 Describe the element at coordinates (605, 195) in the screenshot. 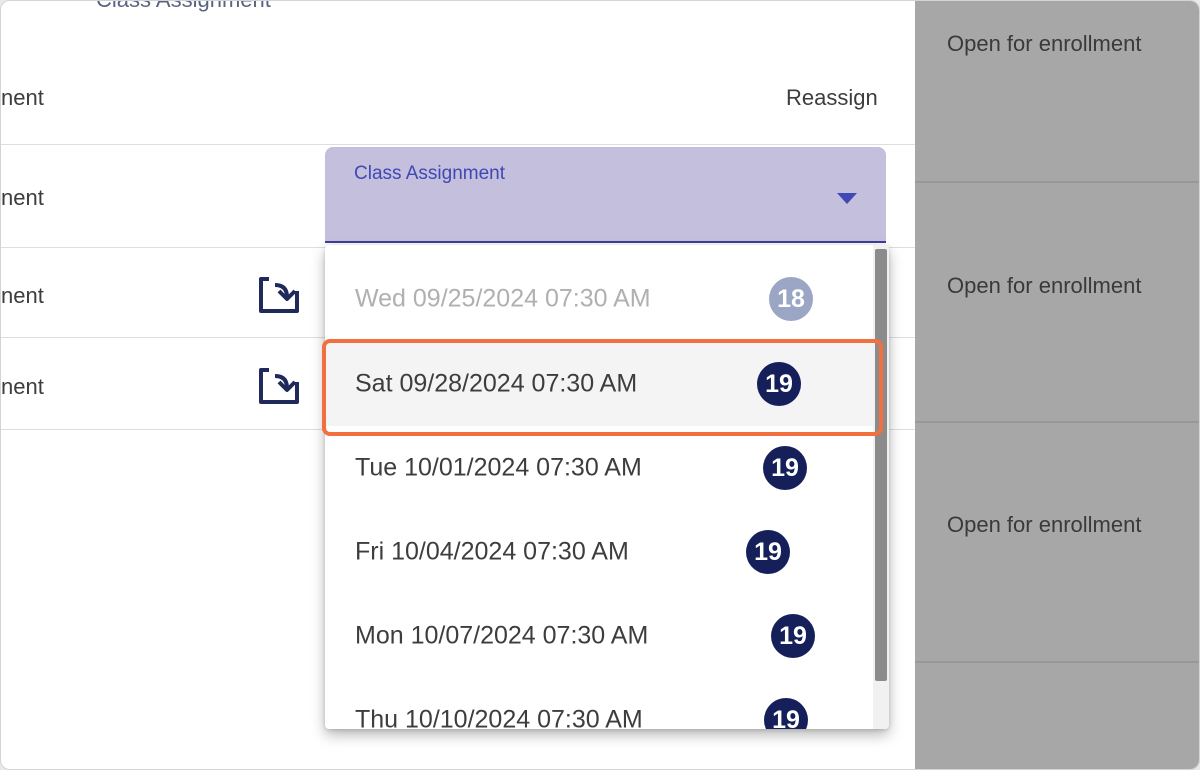

I see `class-assignment-select: Class Assignment` at that location.